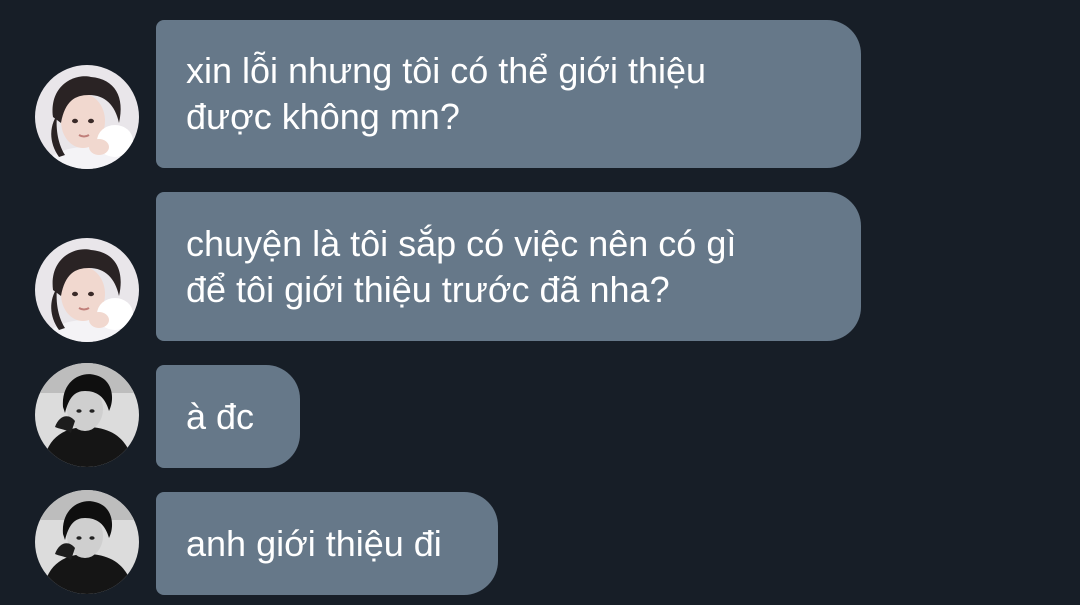 This screenshot has width=1080, height=605. I want to click on message-text: à đc, so click(220, 417).